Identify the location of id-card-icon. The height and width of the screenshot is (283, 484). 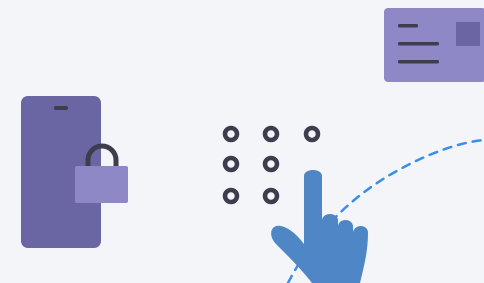
(434, 45).